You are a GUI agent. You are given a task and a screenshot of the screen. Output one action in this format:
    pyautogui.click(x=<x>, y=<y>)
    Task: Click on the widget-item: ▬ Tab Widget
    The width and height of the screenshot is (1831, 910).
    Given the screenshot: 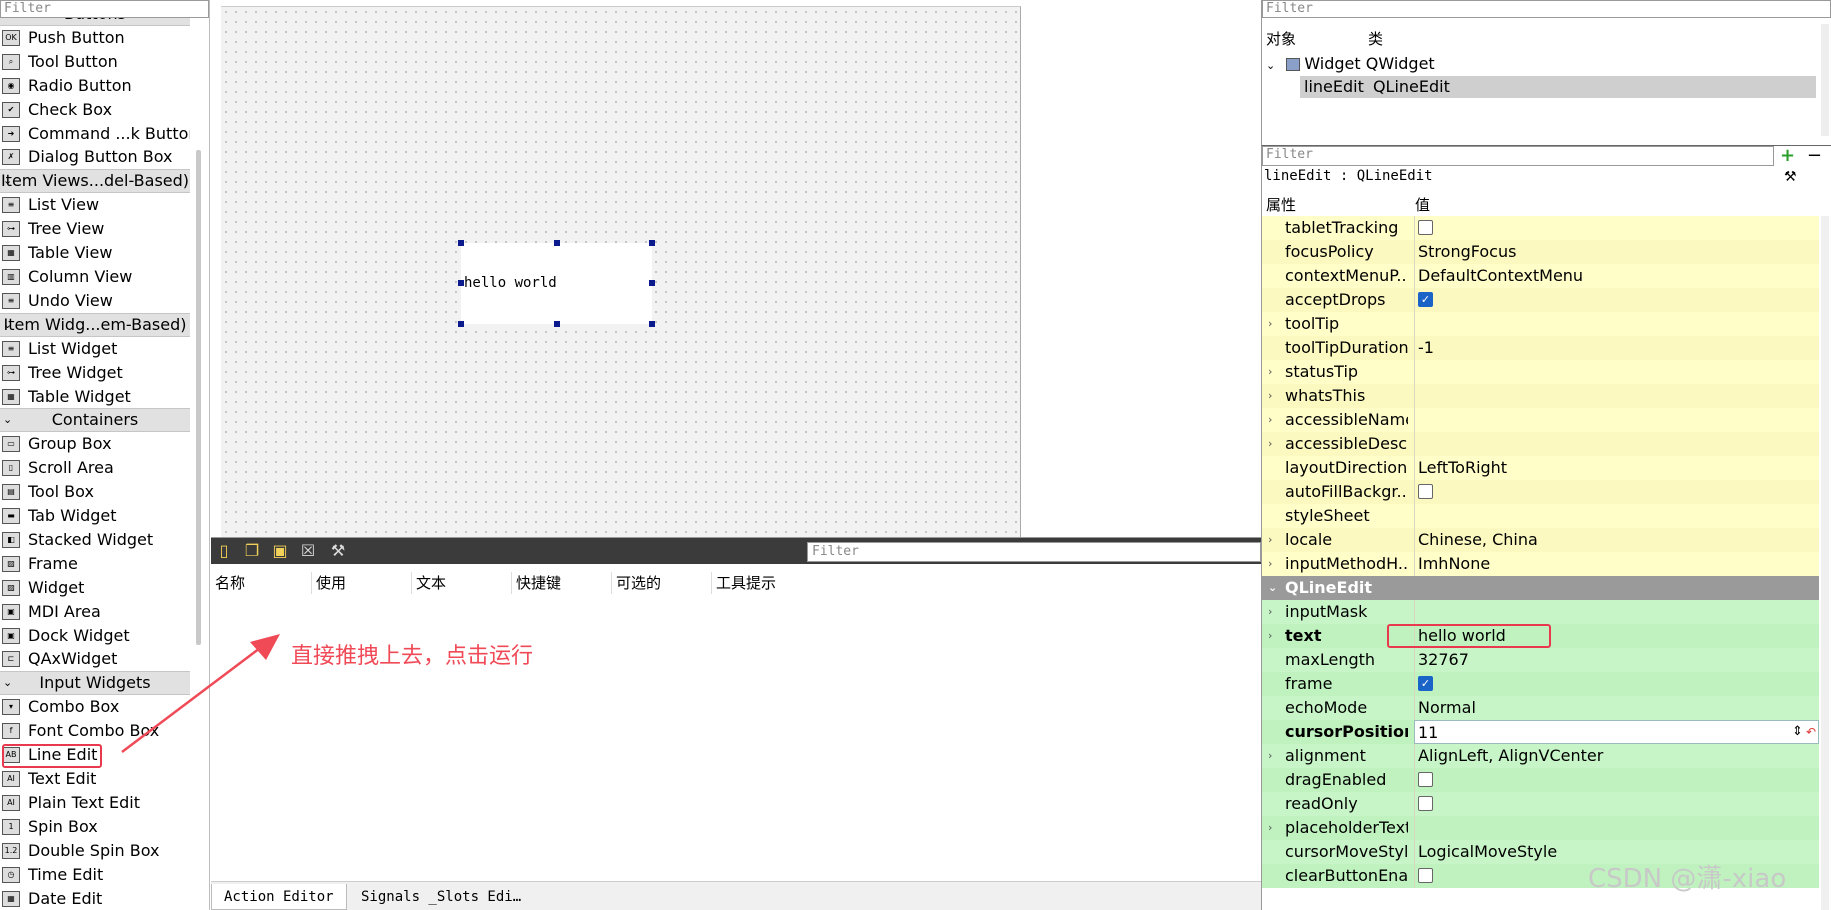 What is the action you would take?
    pyautogui.click(x=95, y=516)
    